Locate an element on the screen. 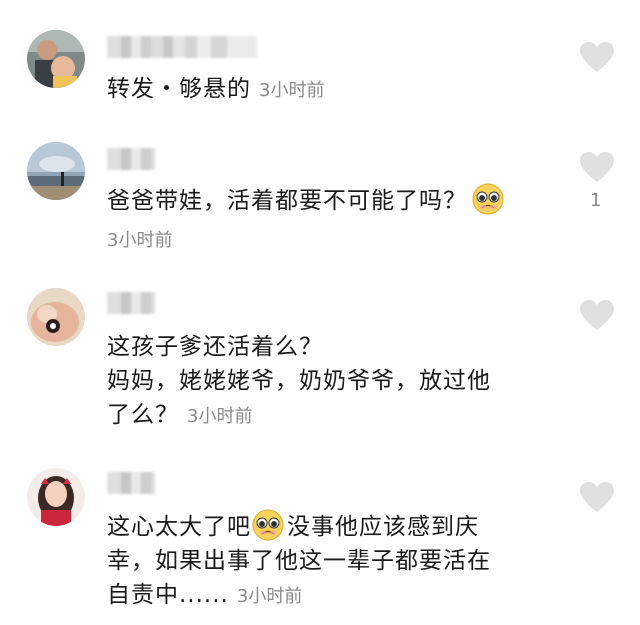 The height and width of the screenshot is (625, 640). comment-line: 这心太大了吧 没事他应该感到庆 is located at coordinates (327, 526).